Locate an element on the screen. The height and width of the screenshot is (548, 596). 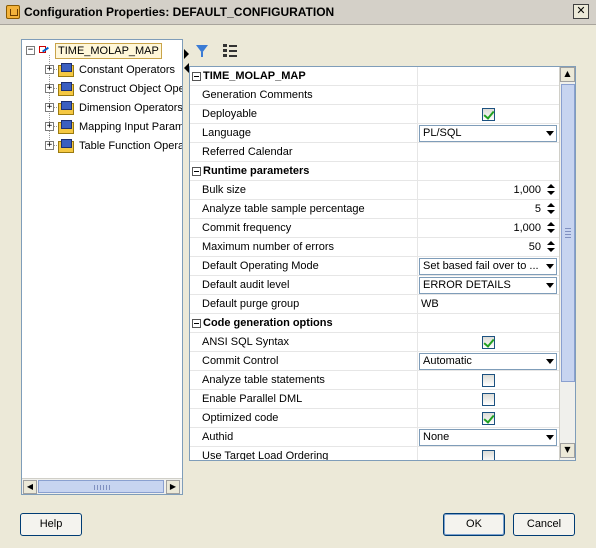
tree-node-root: − TIME_MOLAP_MAP is located at coordinates (94, 50).